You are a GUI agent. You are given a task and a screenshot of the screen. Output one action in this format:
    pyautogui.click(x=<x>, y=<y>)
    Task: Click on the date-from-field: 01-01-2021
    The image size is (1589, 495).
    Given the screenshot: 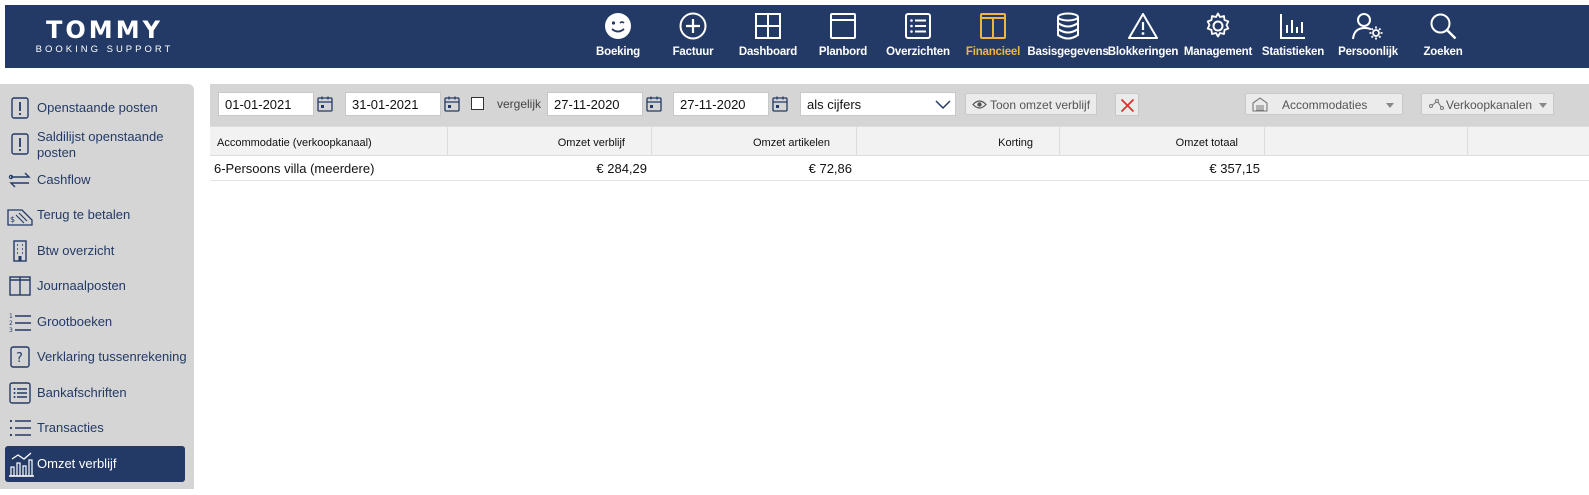 What is the action you would take?
    pyautogui.click(x=266, y=104)
    